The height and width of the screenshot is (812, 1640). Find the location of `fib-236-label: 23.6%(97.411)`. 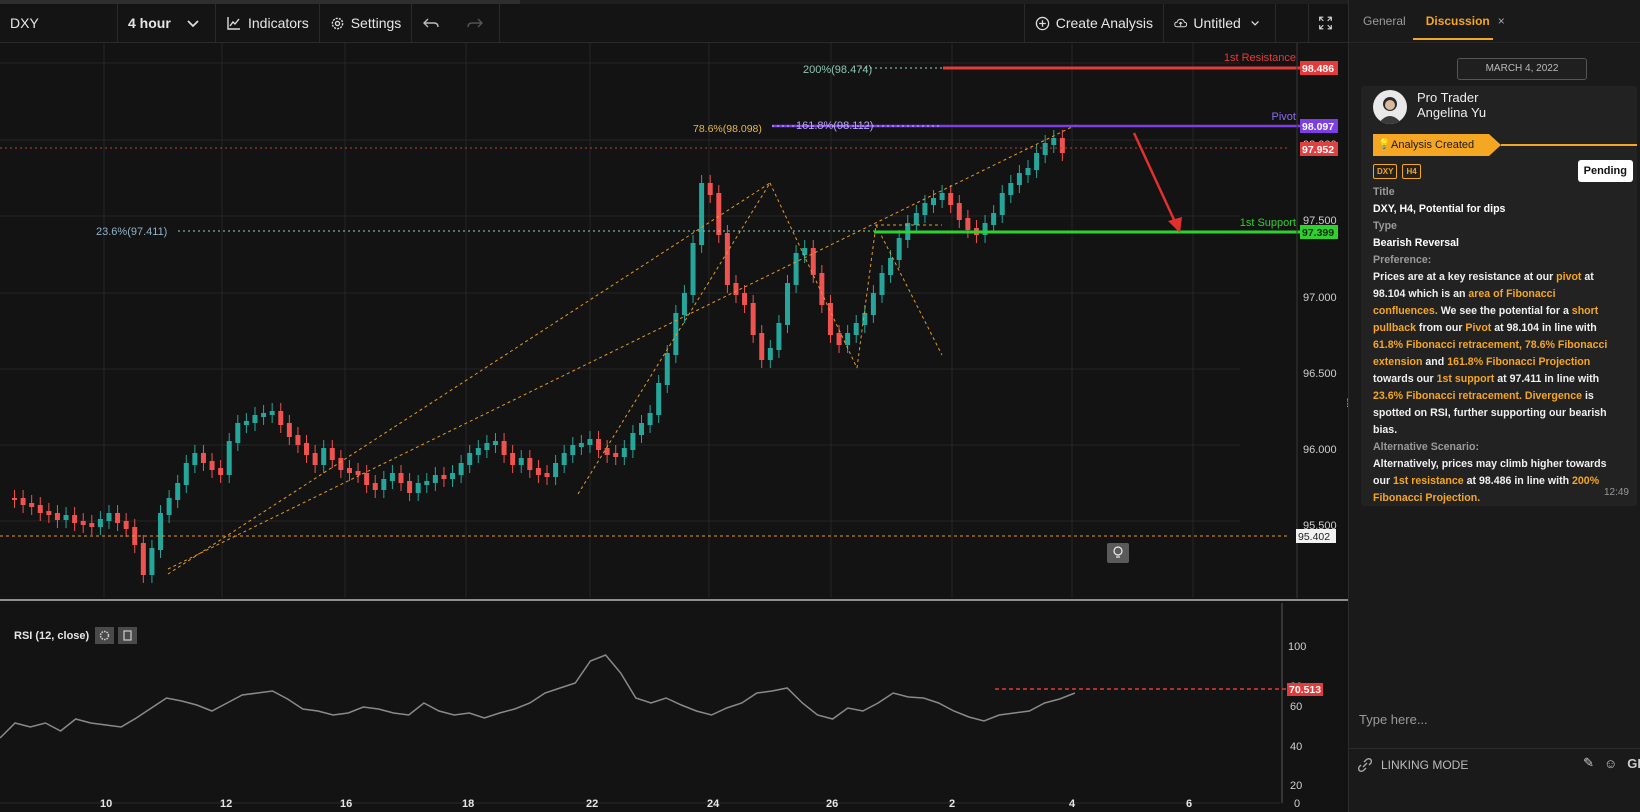

fib-236-label: 23.6%(97.411) is located at coordinates (131, 232).